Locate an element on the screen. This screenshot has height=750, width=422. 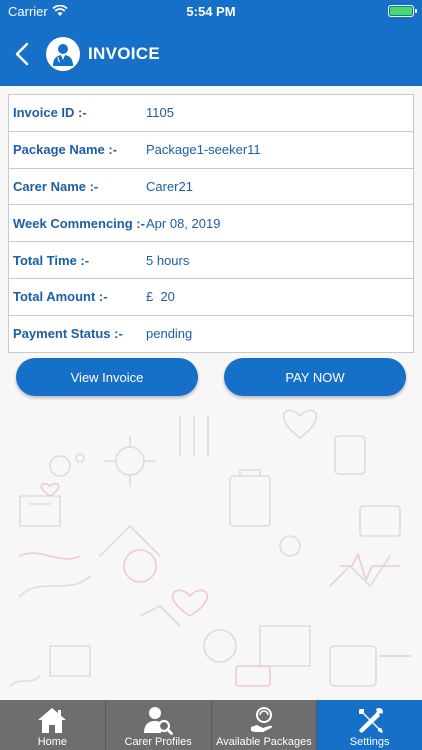
tab-available-packages-label: Available Packages is located at coordinates (263, 742).